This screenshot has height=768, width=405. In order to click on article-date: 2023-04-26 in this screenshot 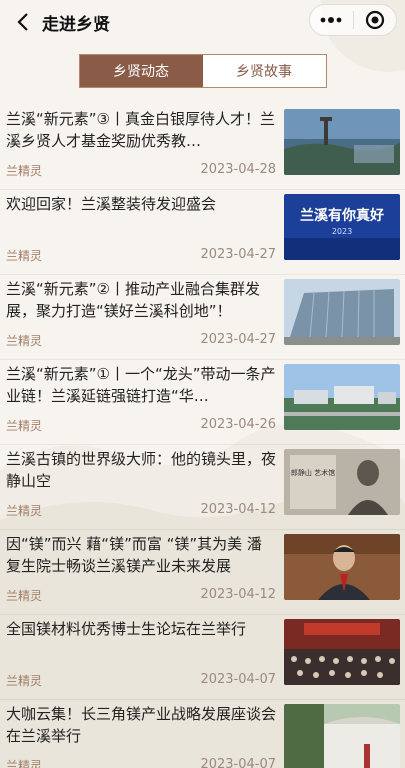, I will do `click(238, 424)`.